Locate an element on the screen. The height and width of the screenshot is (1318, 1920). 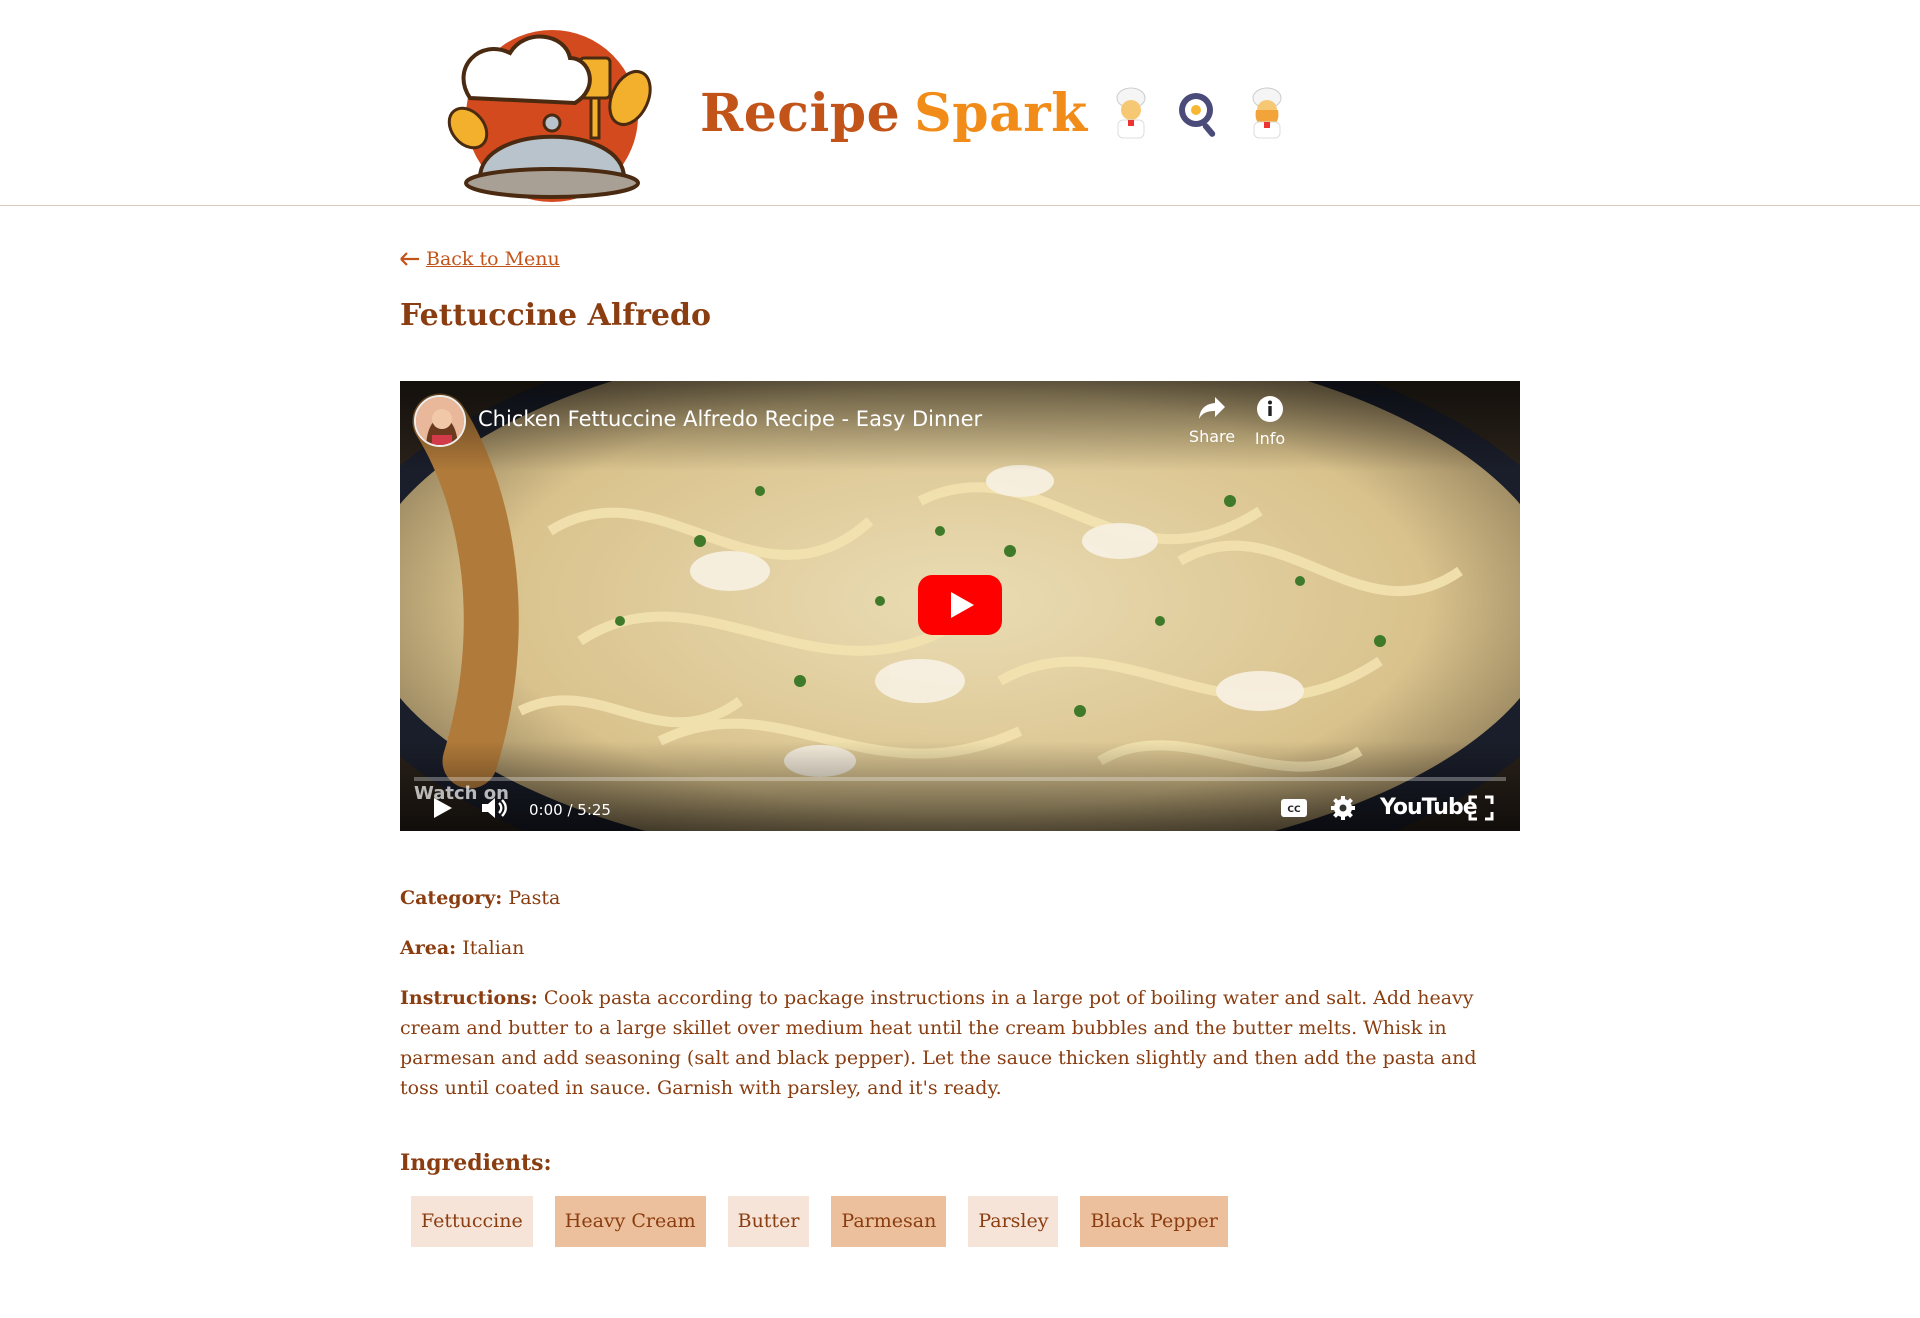
chef-logo-icon is located at coordinates (552, 116).